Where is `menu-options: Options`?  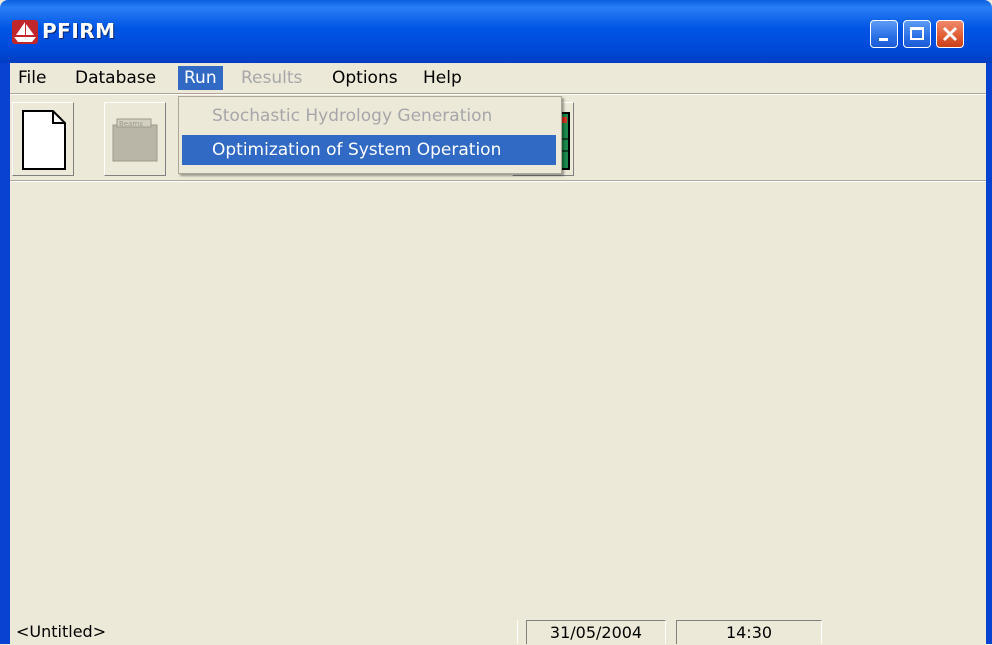 menu-options: Options is located at coordinates (365, 78).